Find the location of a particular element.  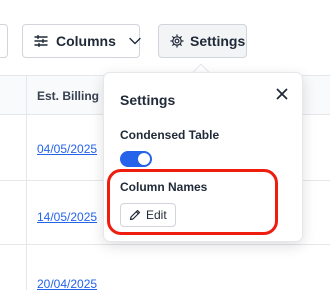

gear-icon is located at coordinates (177, 41).